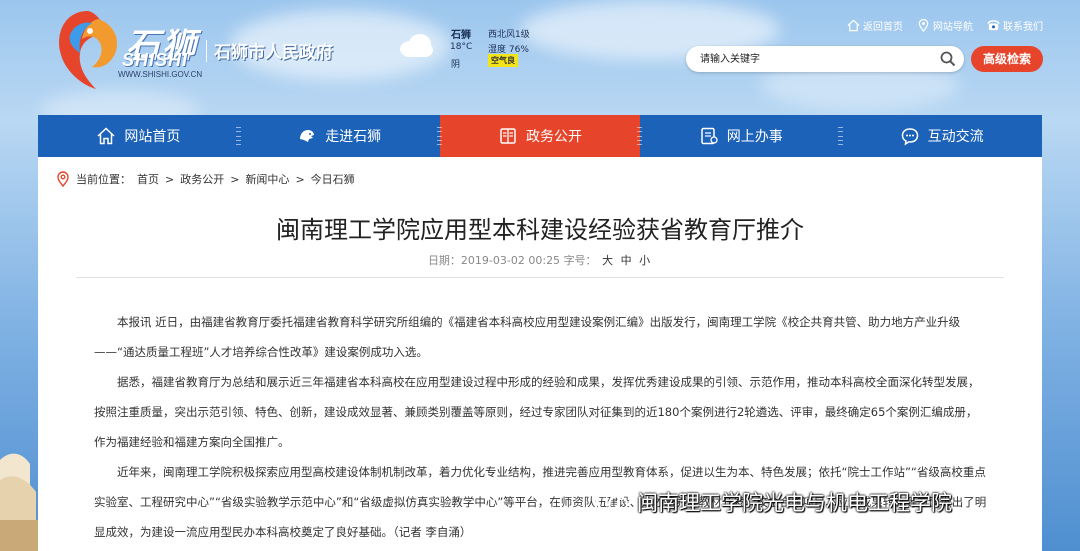 The image size is (1080, 551). I want to click on watermark: 闽南理工学院光电与机电工程学院, so click(773, 502).